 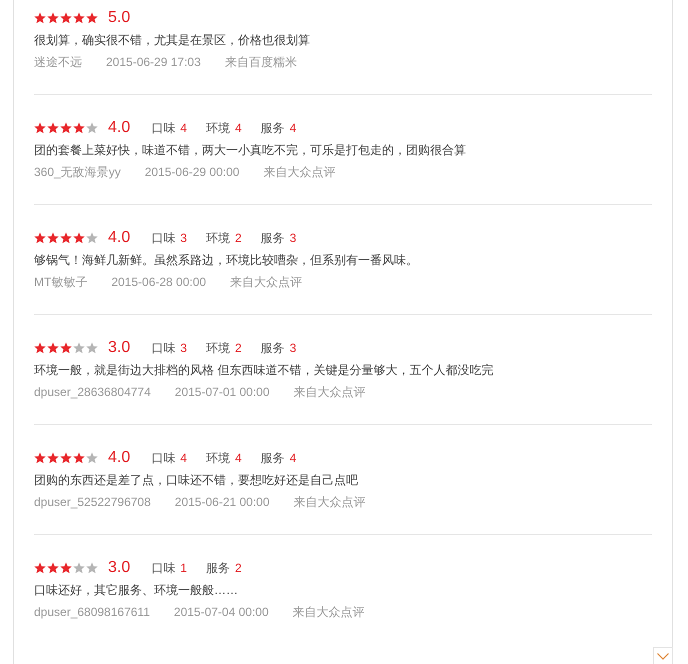 What do you see at coordinates (153, 62) in the screenshot?
I see `review-date: 2015-06-29 17:03` at bounding box center [153, 62].